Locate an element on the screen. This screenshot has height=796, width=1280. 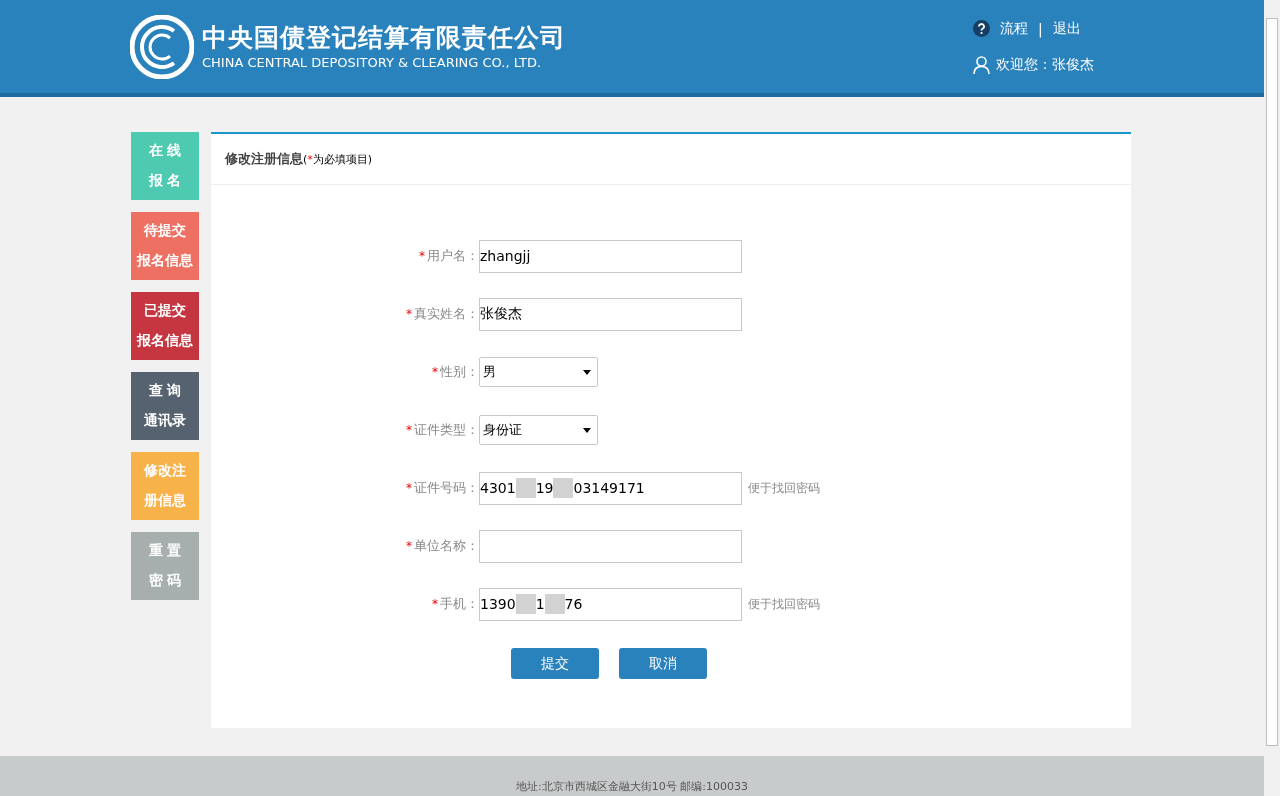
company-name: 中央国债登记结算有限责任公司 is located at coordinates (384, 37).